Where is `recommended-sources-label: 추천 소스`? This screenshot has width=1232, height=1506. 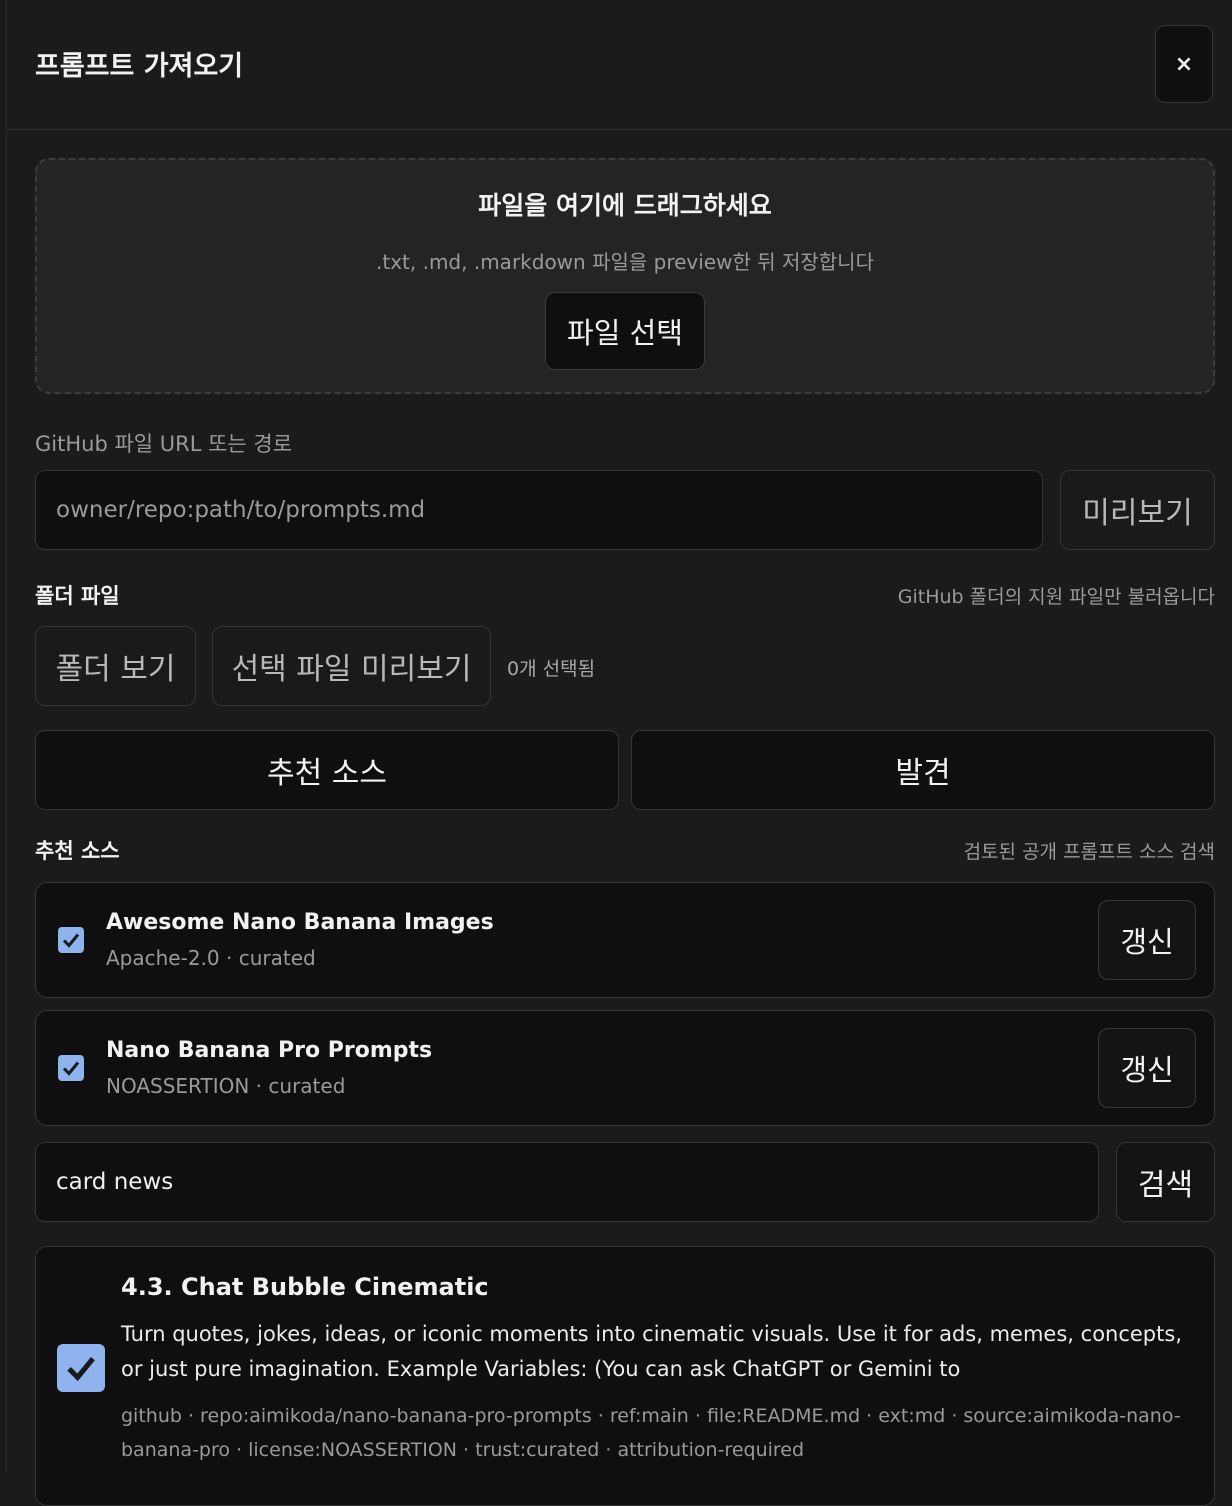
recommended-sources-label: 추천 소스 is located at coordinates (77, 851).